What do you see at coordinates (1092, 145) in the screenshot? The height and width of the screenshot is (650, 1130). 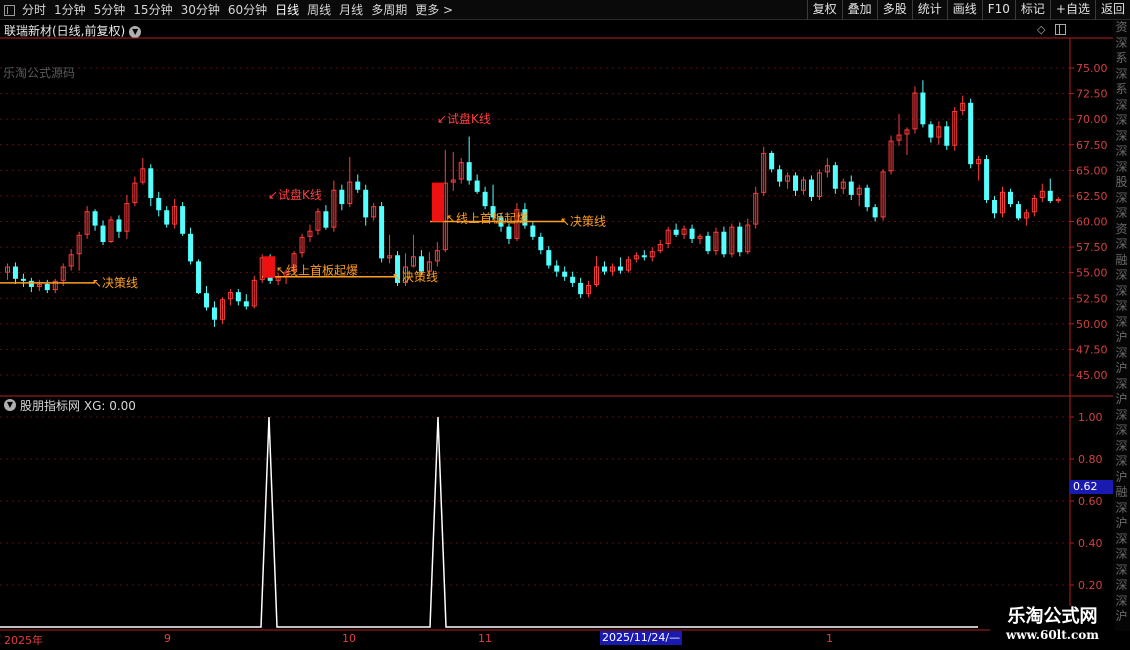 I see `price-tick-label: 67.50` at bounding box center [1092, 145].